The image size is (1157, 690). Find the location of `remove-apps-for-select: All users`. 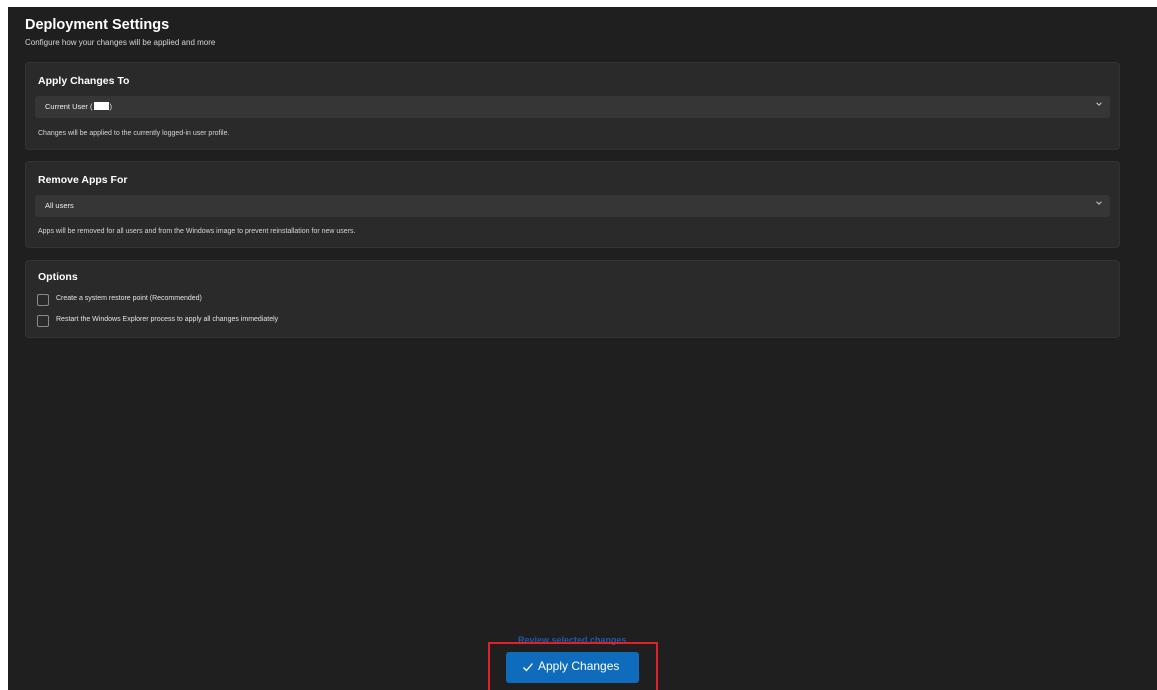

remove-apps-for-select: All users is located at coordinates (572, 206).